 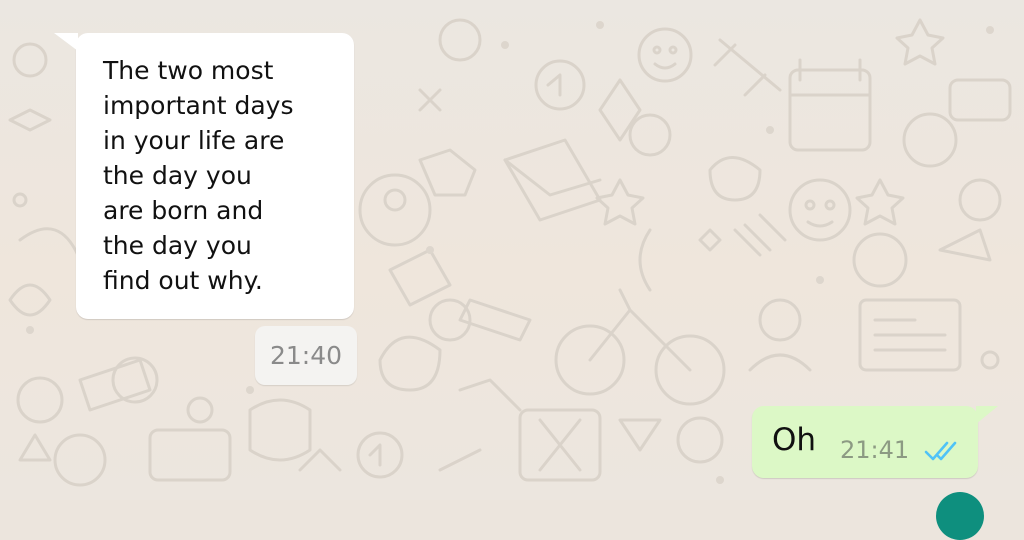 What do you see at coordinates (940, 451) in the screenshot?
I see `double-check-icon` at bounding box center [940, 451].